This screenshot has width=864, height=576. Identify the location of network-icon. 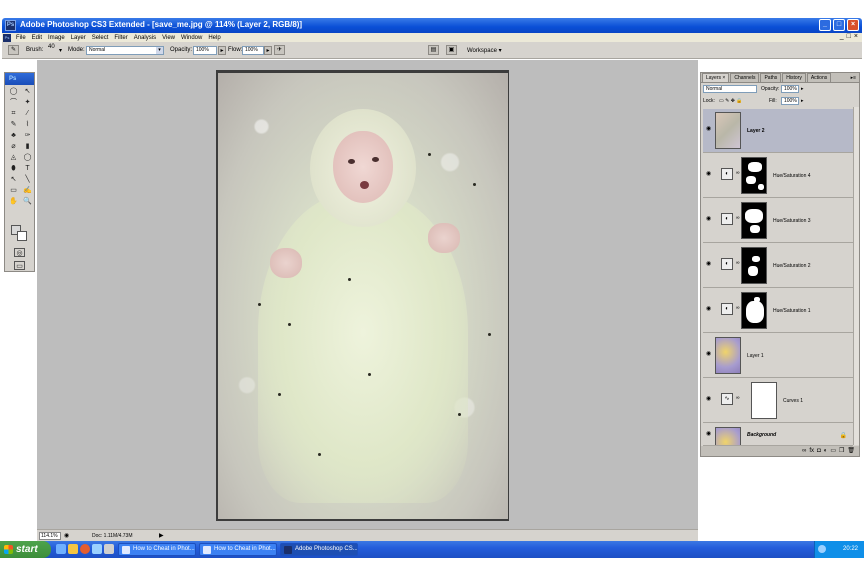
(822, 549).